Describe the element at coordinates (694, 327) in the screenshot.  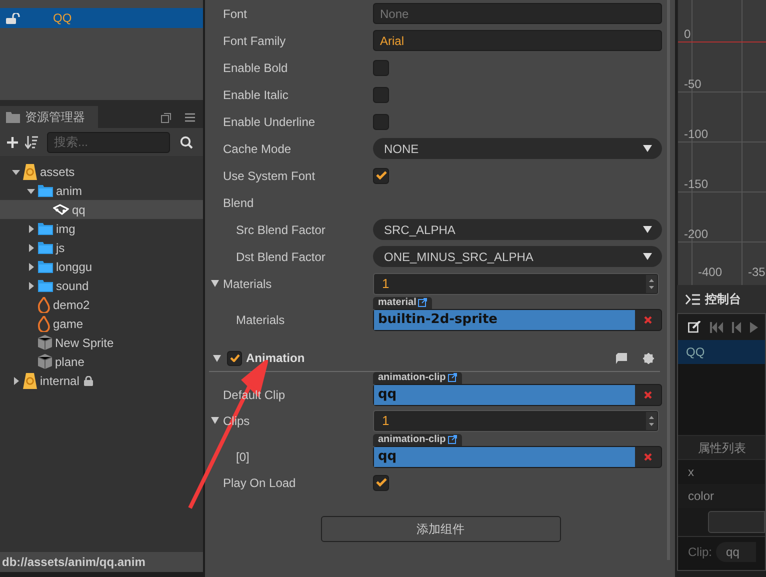
I see `edit-icon` at that location.